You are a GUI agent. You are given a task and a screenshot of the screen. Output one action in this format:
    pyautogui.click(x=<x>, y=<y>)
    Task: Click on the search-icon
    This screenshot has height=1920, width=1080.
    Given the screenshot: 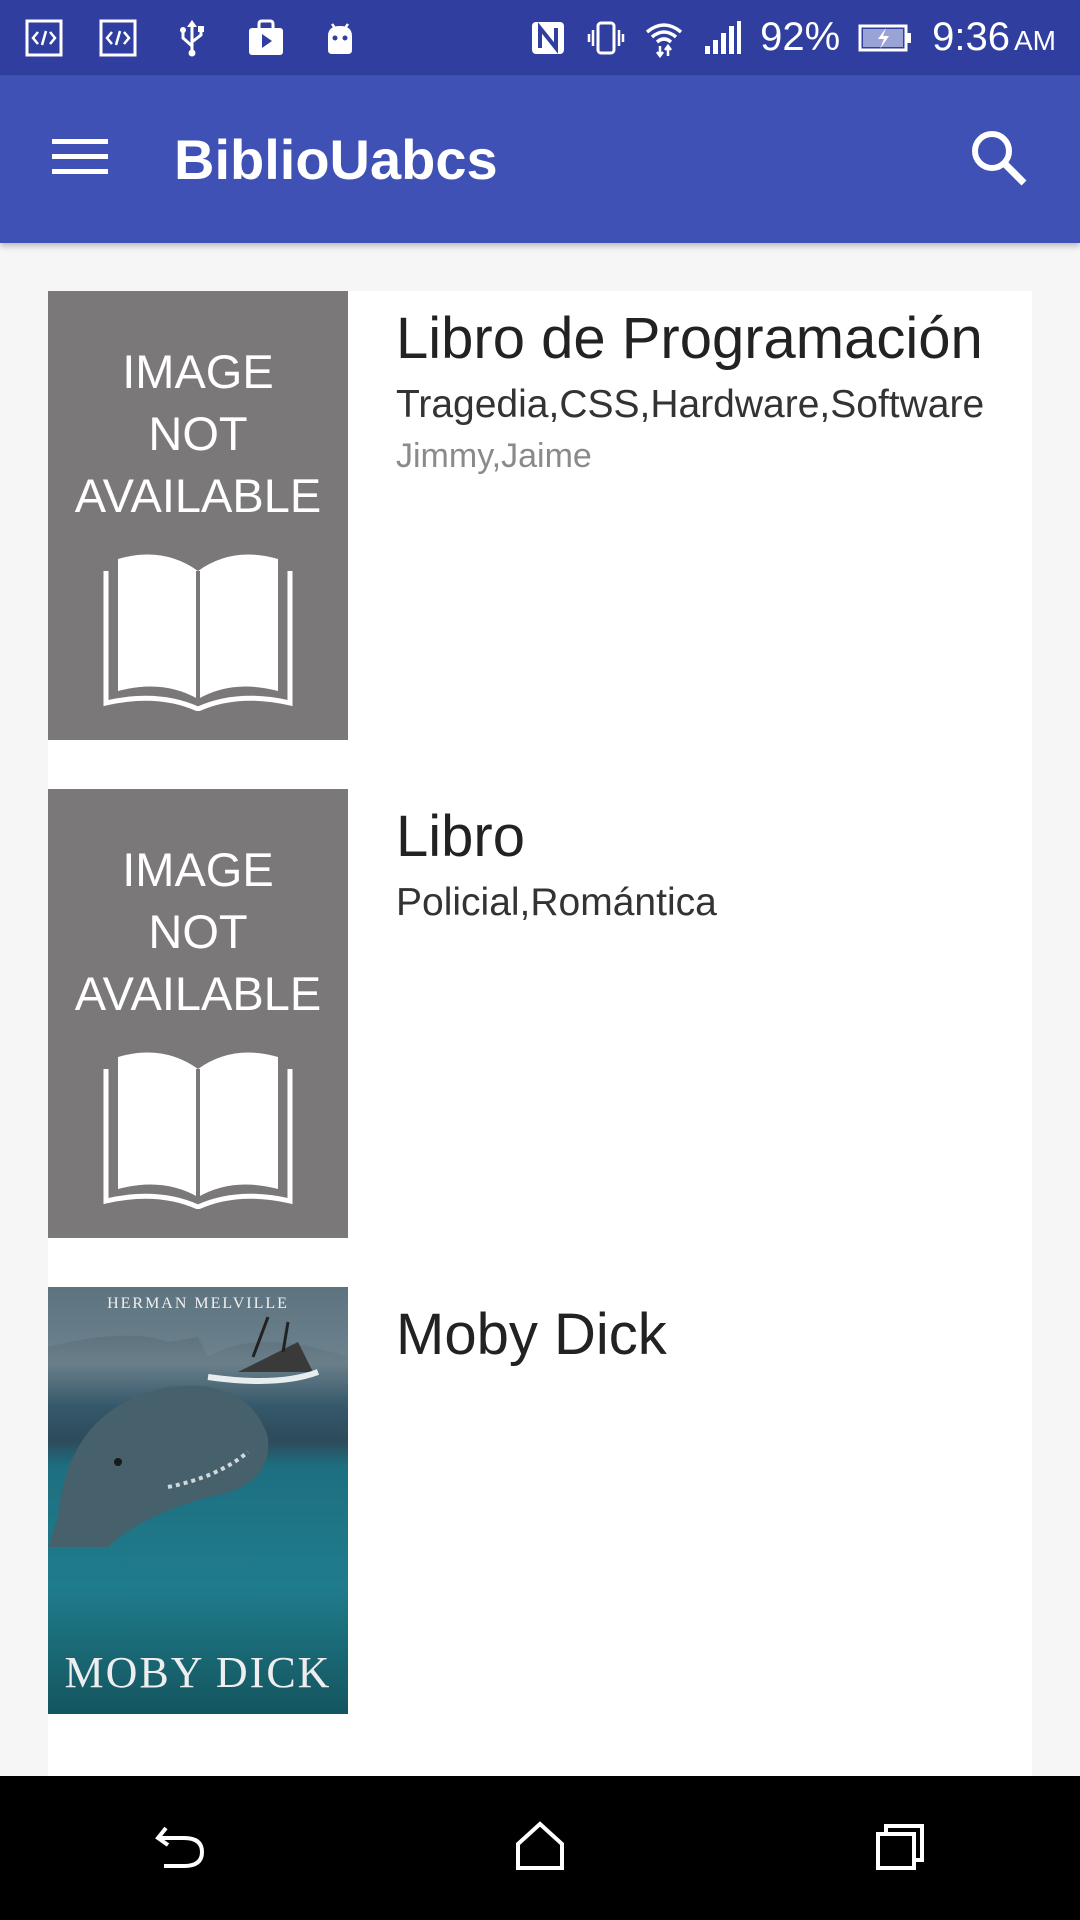 What is the action you would take?
    pyautogui.click(x=998, y=159)
    